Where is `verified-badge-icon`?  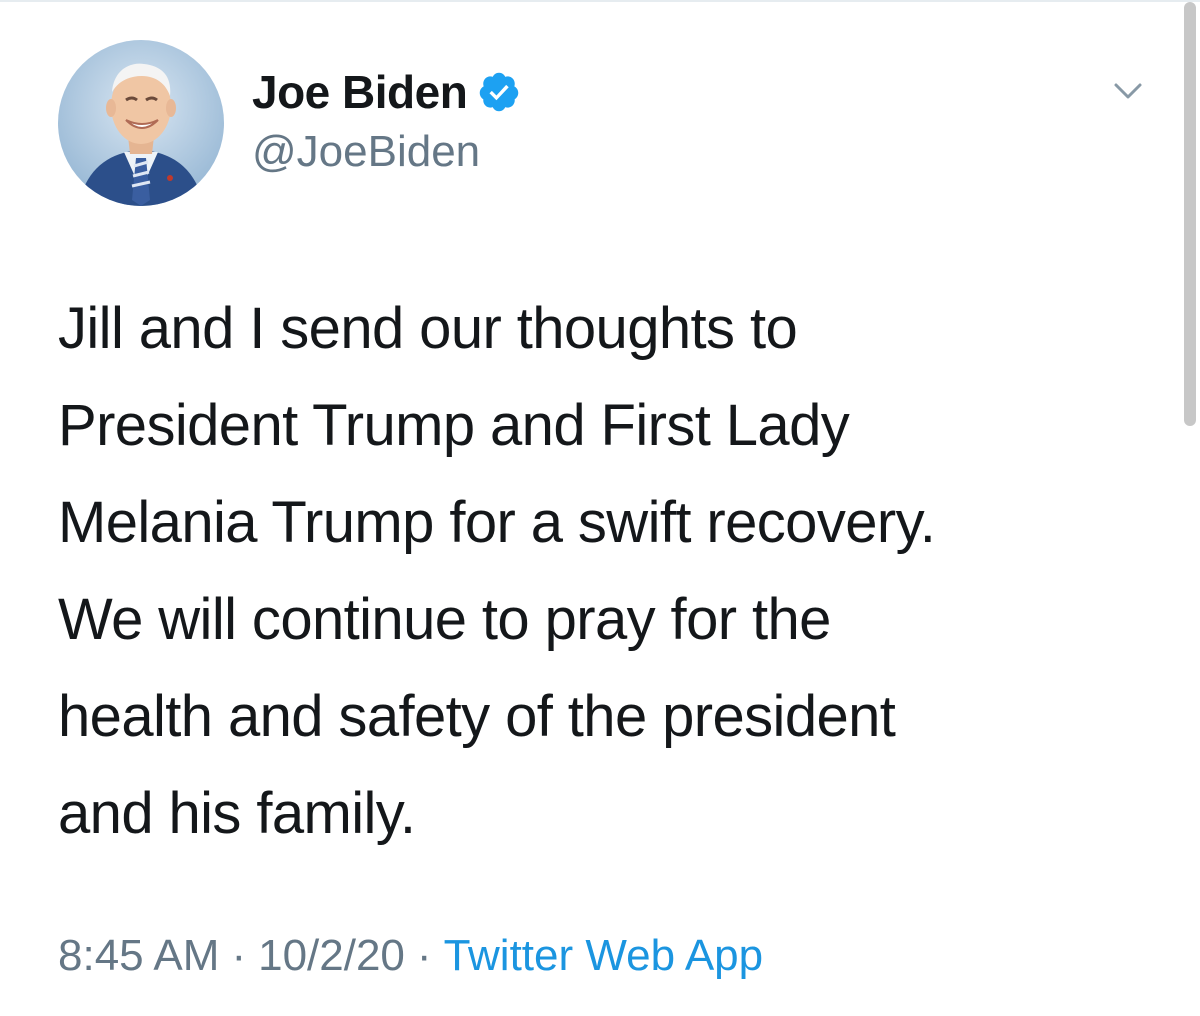
verified-badge-icon is located at coordinates (499, 92).